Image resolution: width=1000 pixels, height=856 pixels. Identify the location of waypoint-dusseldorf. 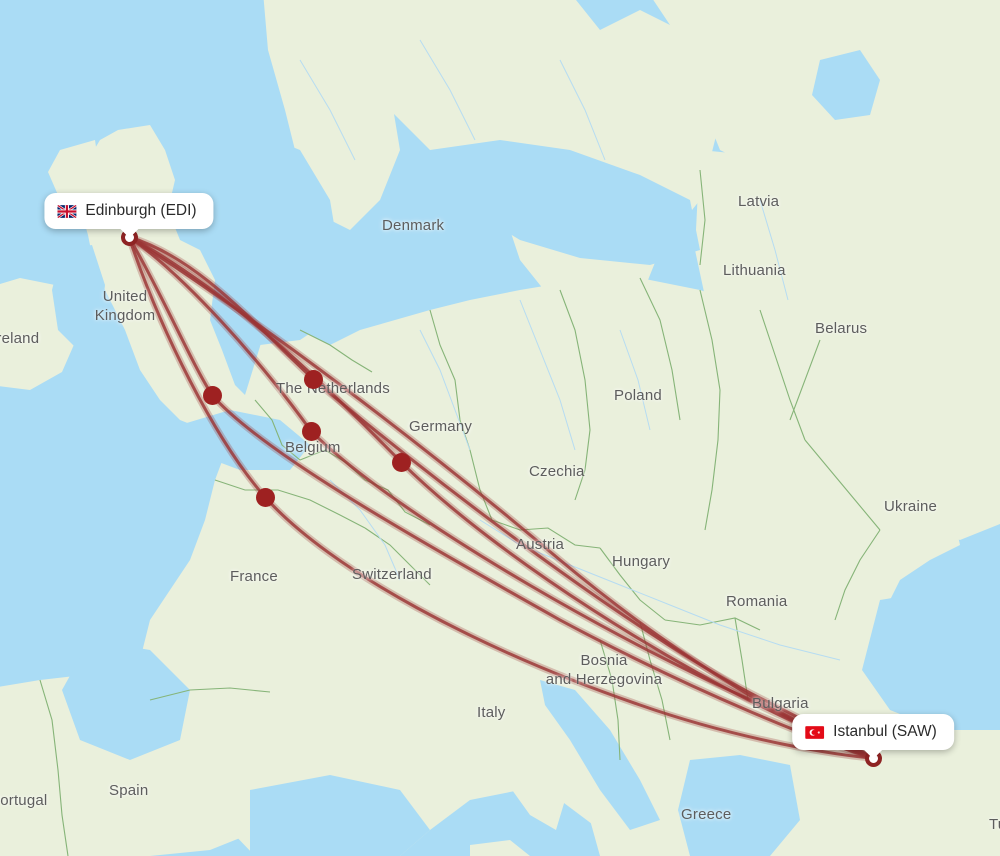
(401, 462).